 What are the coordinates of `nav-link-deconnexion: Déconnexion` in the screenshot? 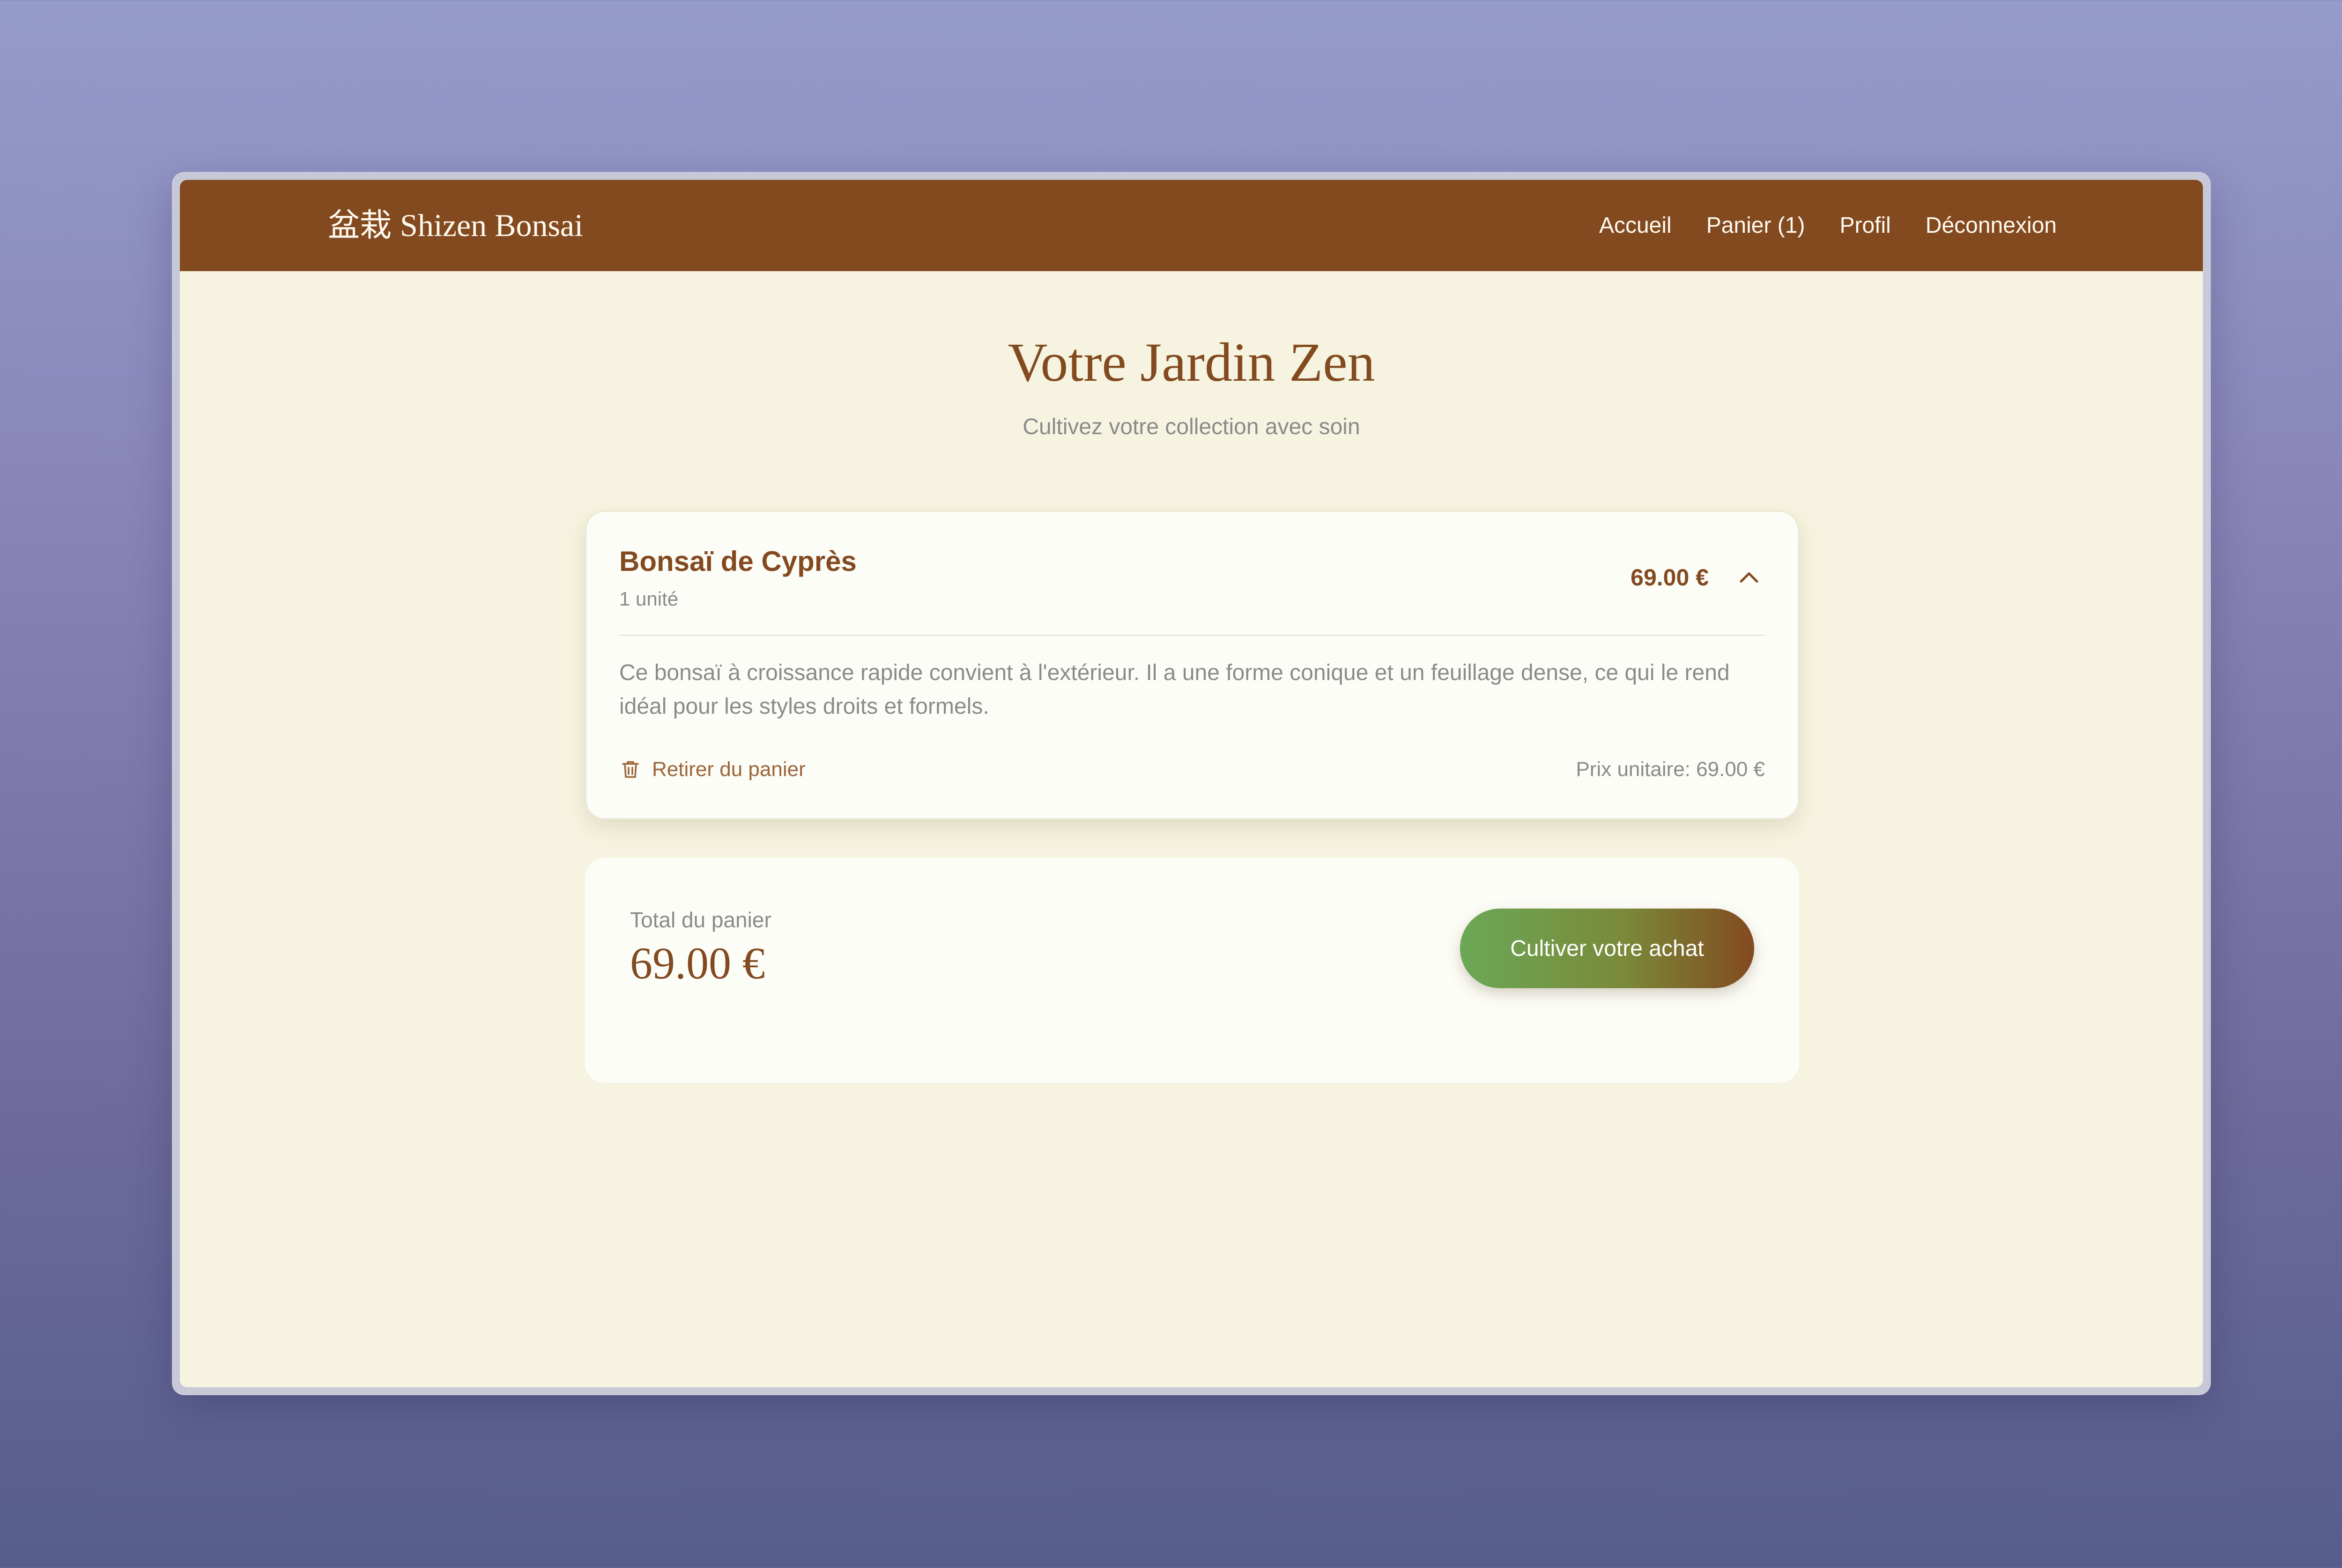 It's located at (1991, 225).